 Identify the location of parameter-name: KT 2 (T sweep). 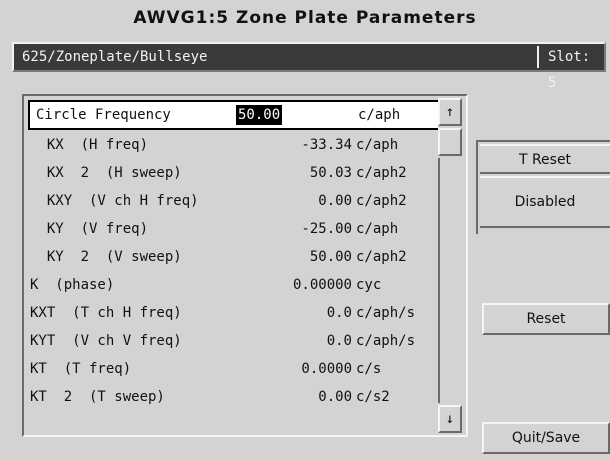
(97, 397).